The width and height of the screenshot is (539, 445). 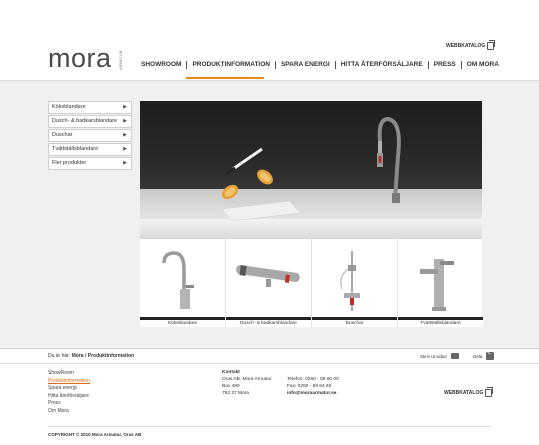 What do you see at coordinates (477, 356) in the screenshot?
I see `share-label: Dela` at bounding box center [477, 356].